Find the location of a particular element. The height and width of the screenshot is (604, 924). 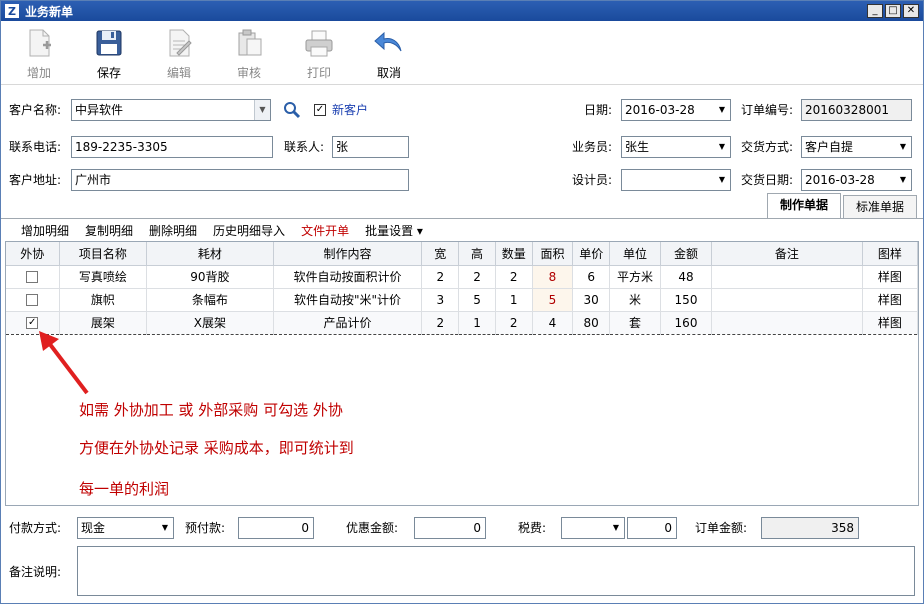

minimize-button: _ is located at coordinates (875, 11).